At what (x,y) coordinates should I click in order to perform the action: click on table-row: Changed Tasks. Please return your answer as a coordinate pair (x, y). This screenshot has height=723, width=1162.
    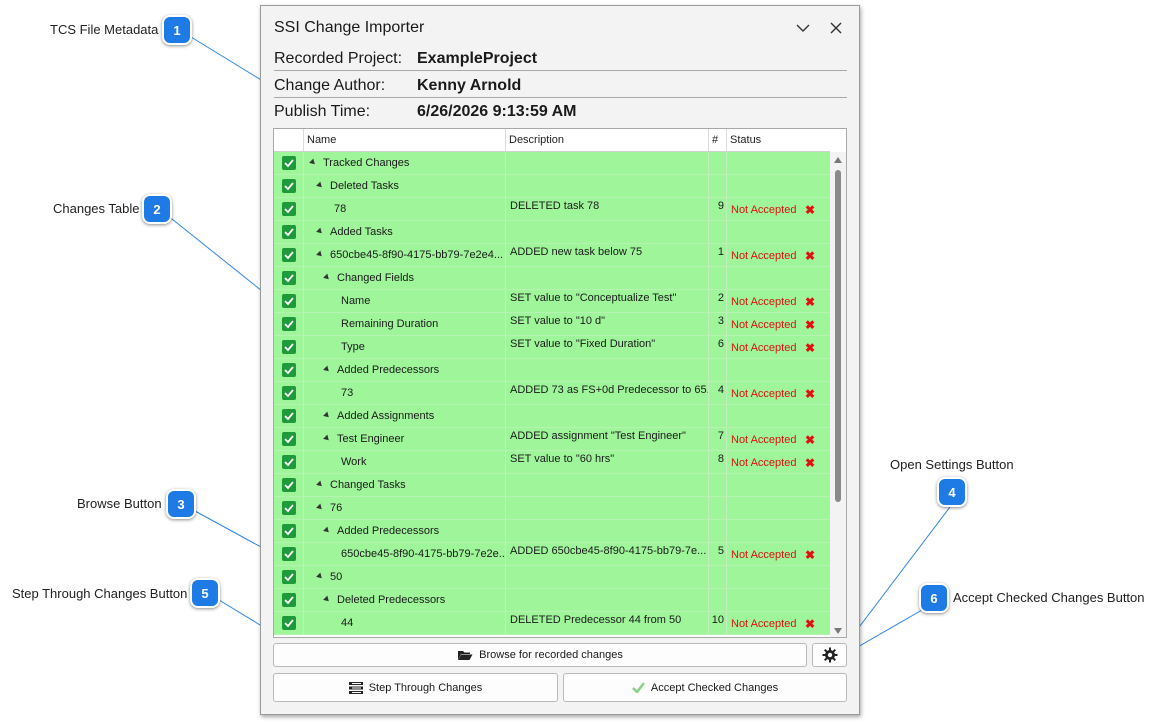
    Looking at the image, I should click on (552, 485).